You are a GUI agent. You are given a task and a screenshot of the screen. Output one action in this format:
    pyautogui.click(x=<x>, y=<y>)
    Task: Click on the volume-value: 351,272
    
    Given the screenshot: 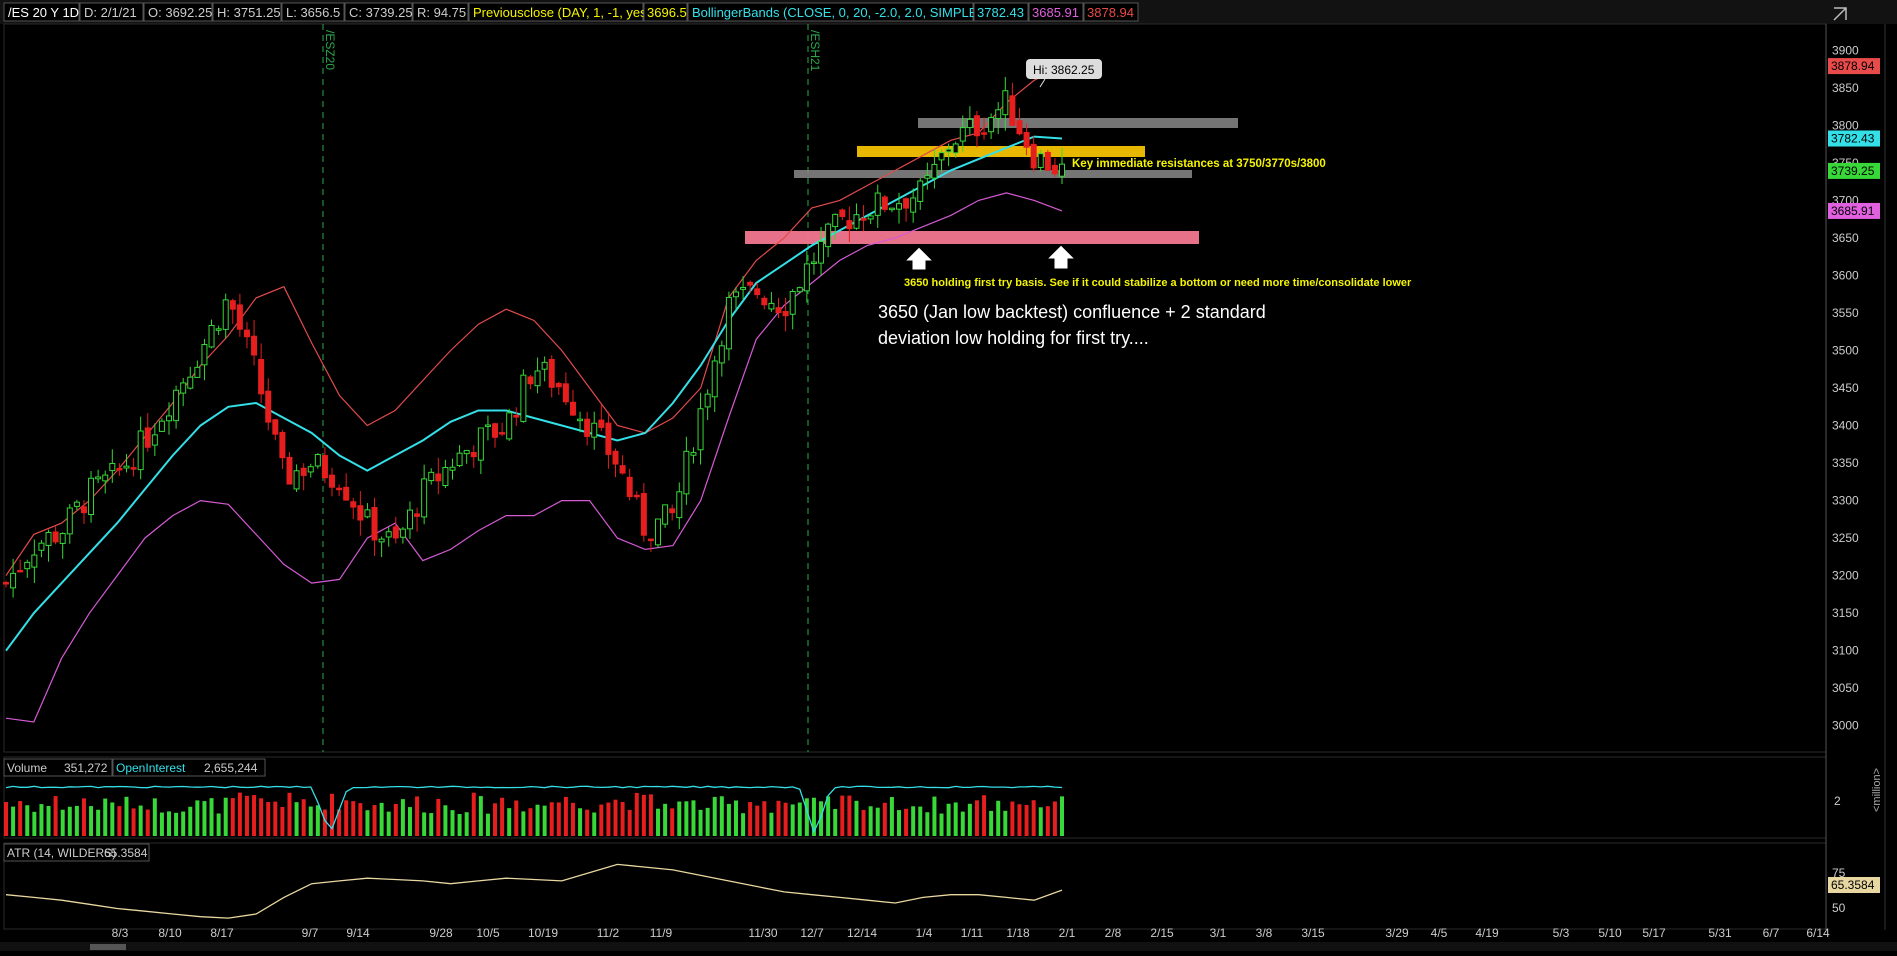 What is the action you would take?
    pyautogui.click(x=86, y=768)
    